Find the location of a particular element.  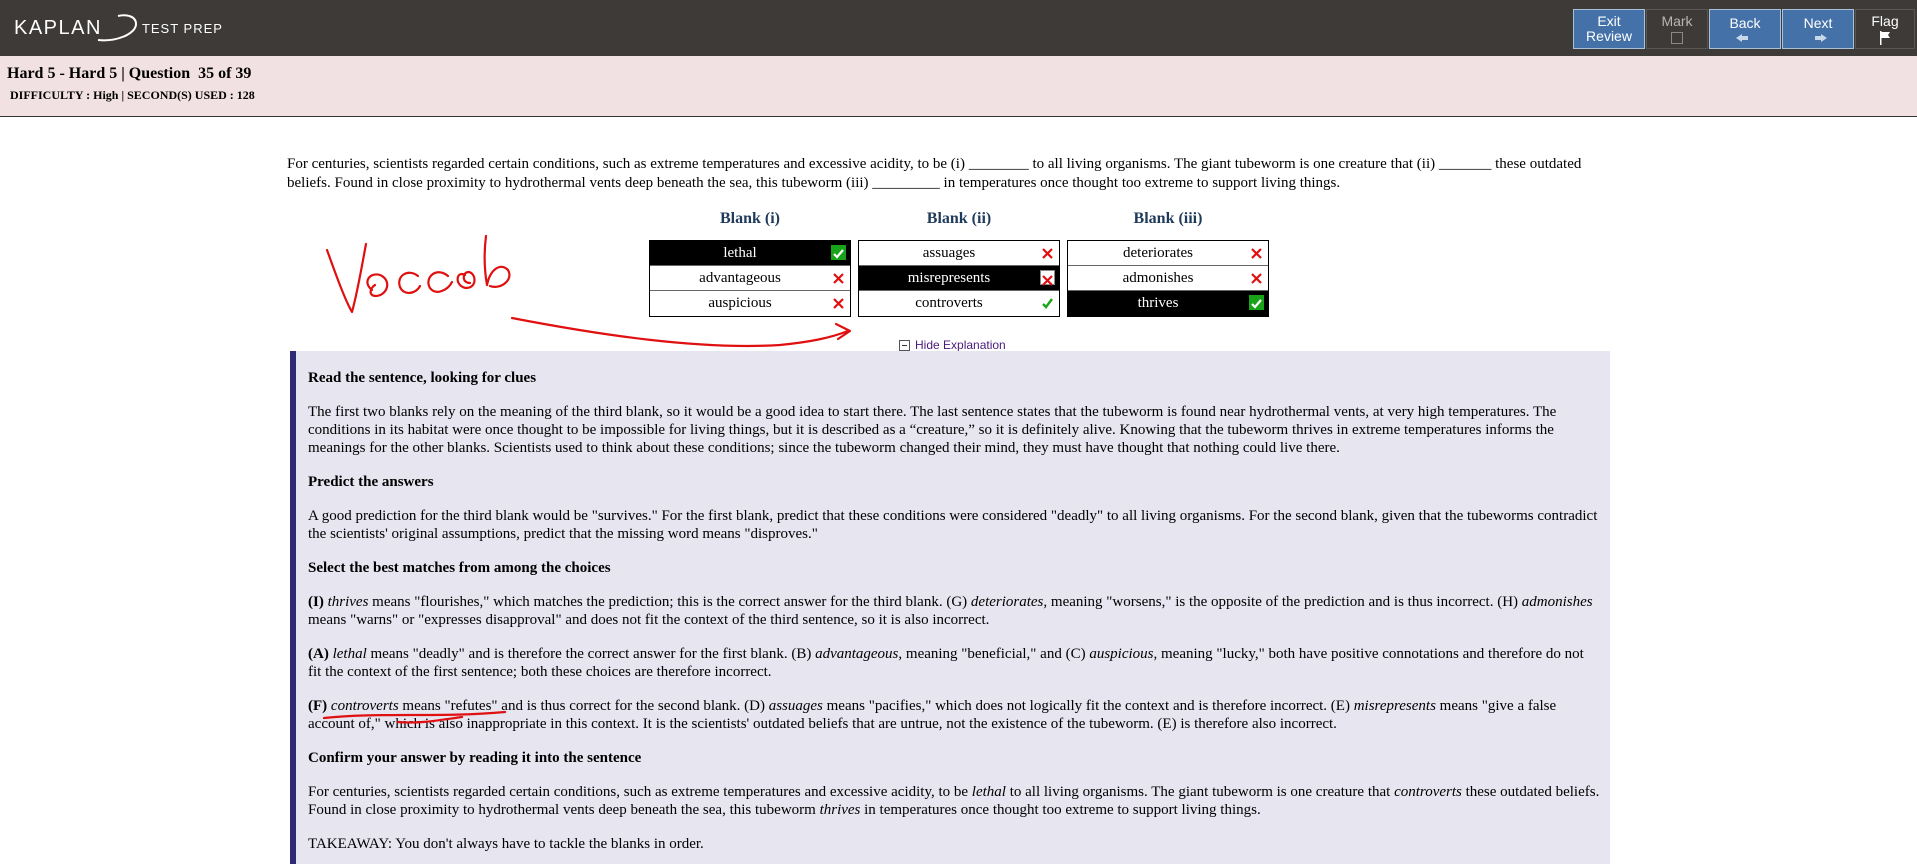

nav-buttons: Exit Review Mark Back Next Flag is located at coordinates (1743, 29).